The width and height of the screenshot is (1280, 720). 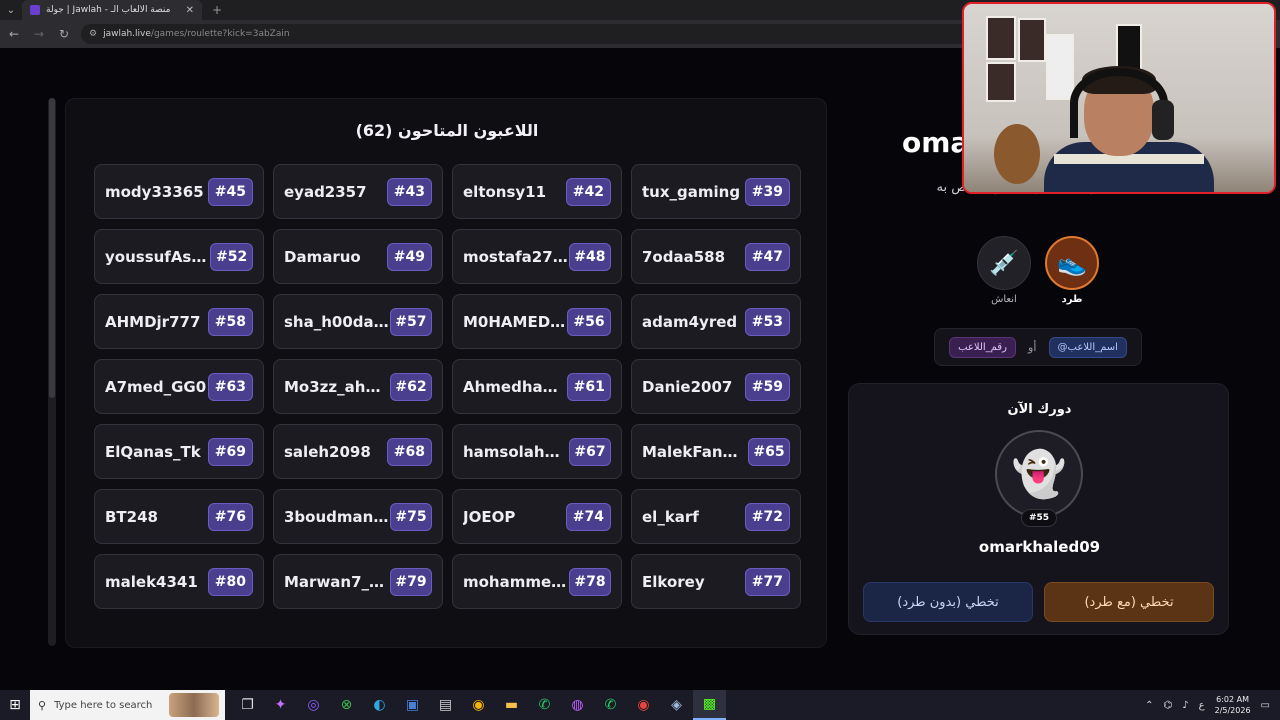 I want to click on player-number-badge: #57, so click(x=410, y=321).